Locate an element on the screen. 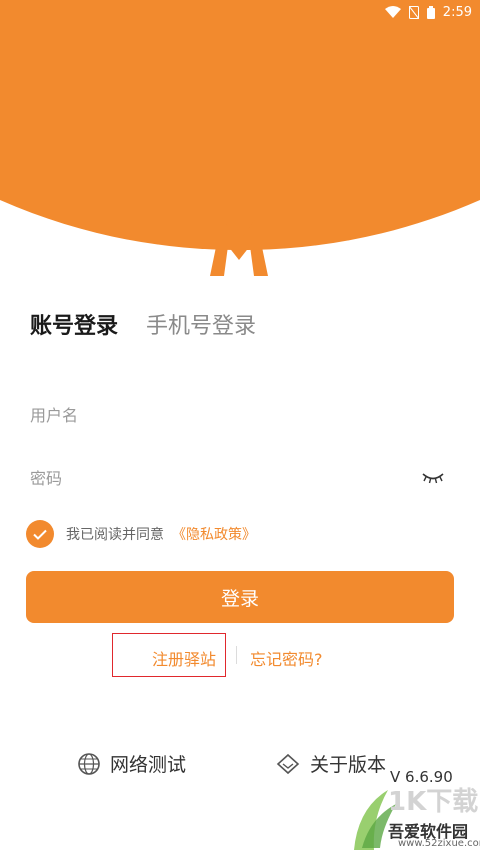  about-version-label: 关于版本 is located at coordinates (348, 765).